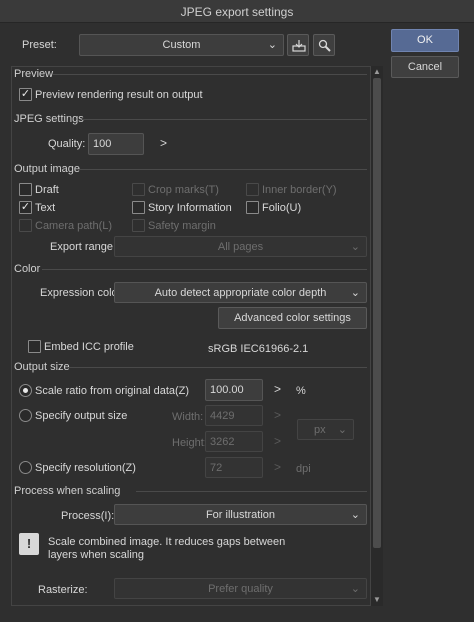 Image resolution: width=474 pixels, height=622 pixels. I want to click on inner-border-label: Inner border(Y), so click(299, 190).